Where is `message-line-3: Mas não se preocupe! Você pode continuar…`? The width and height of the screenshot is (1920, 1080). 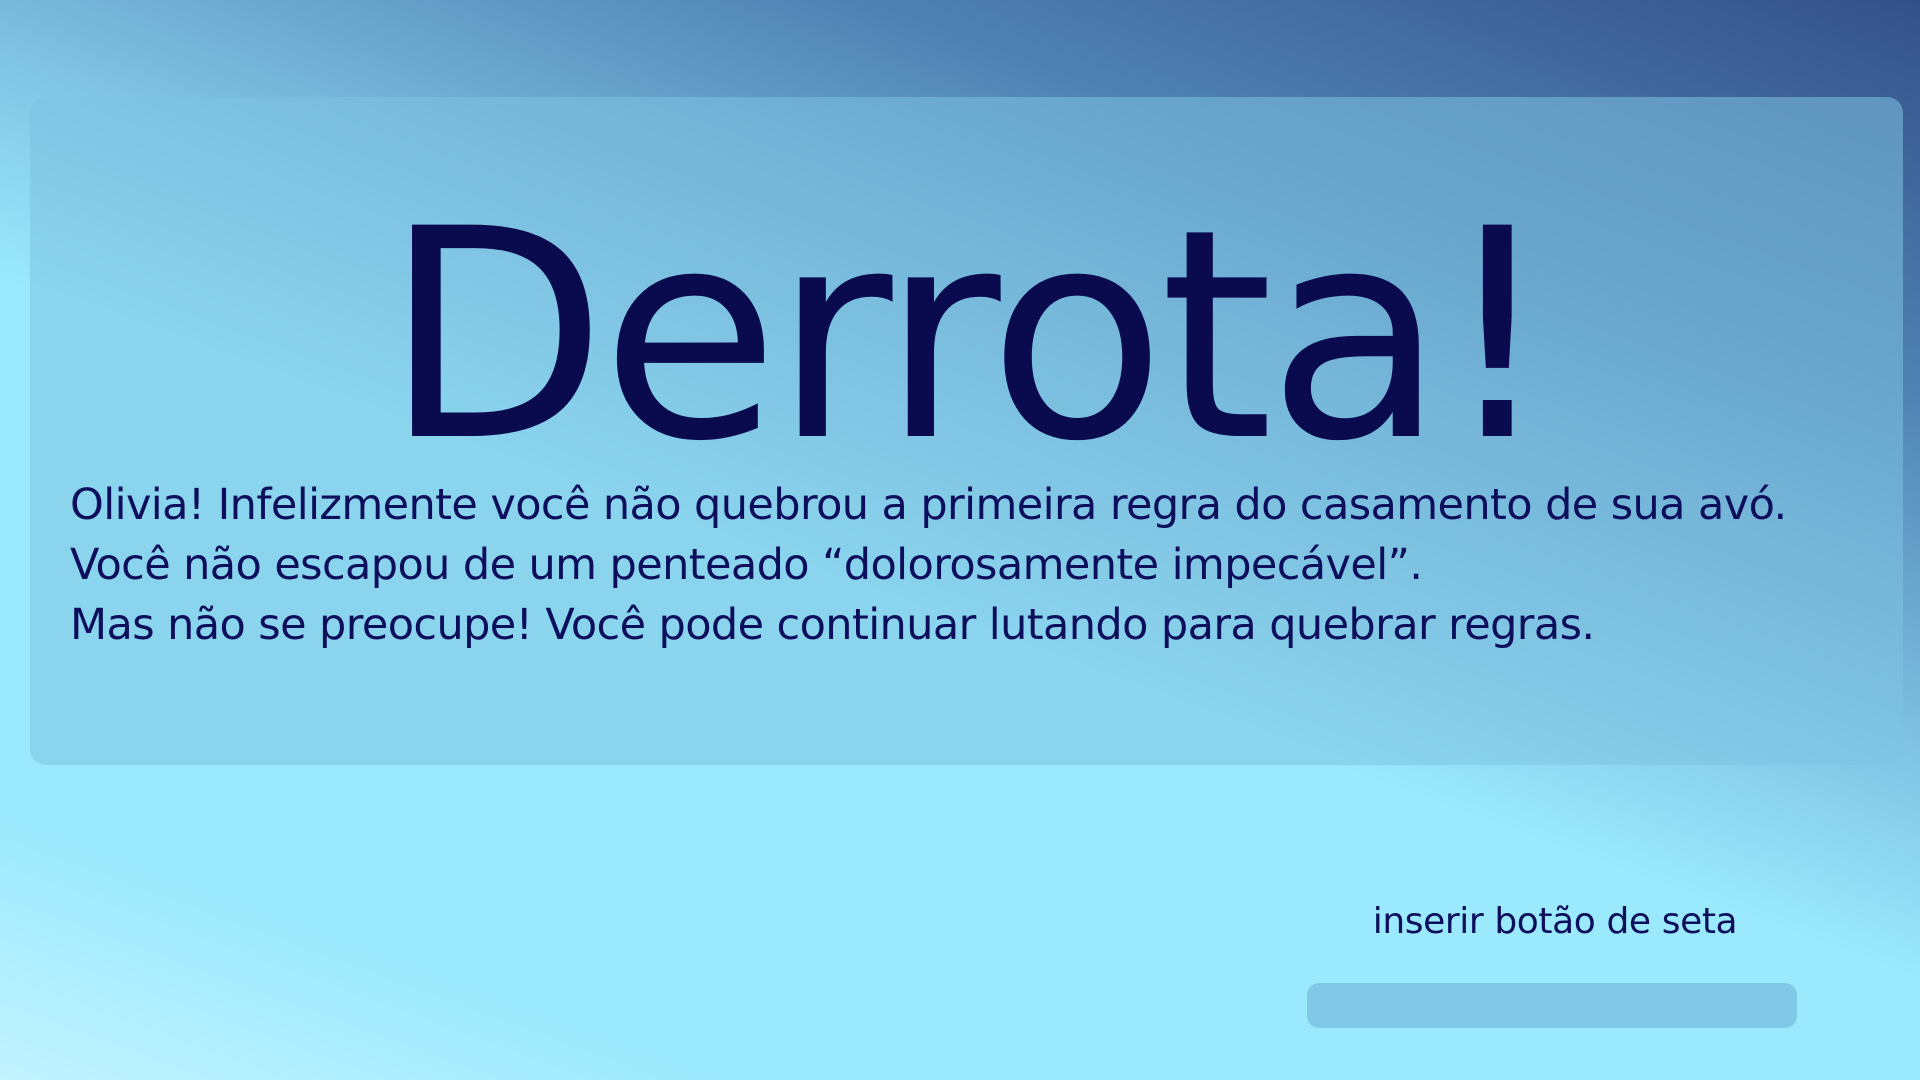 message-line-3: Mas não se preocupe! Você pode continuar… is located at coordinates (832, 625).